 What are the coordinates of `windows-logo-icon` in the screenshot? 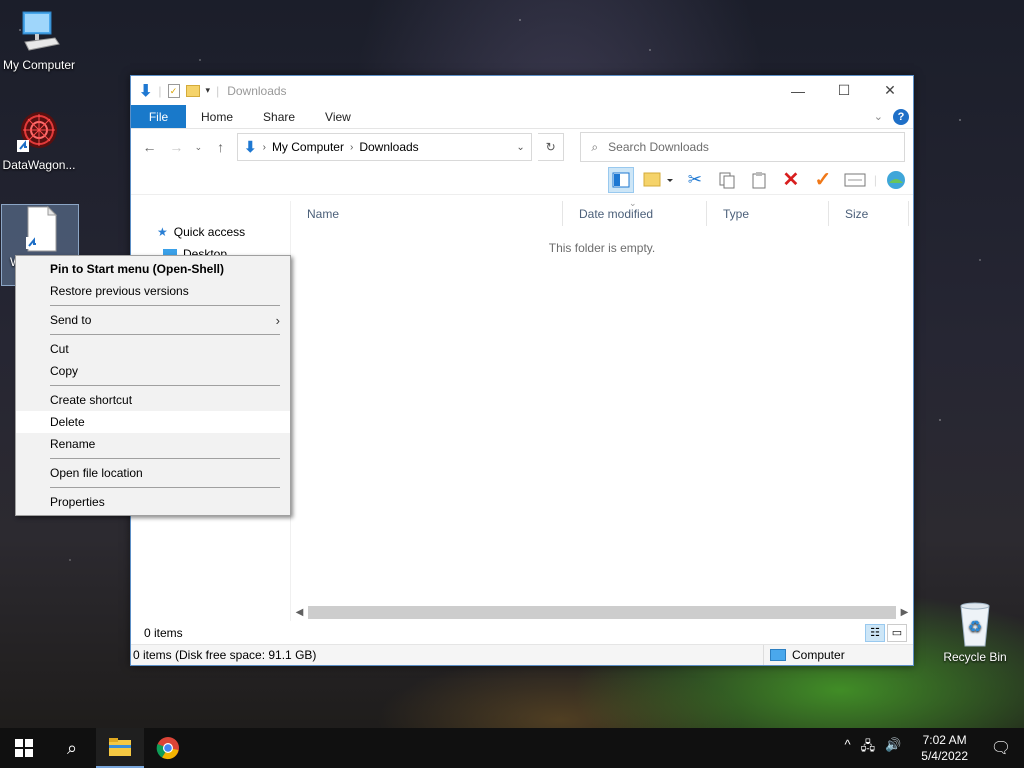 It's located at (24, 748).